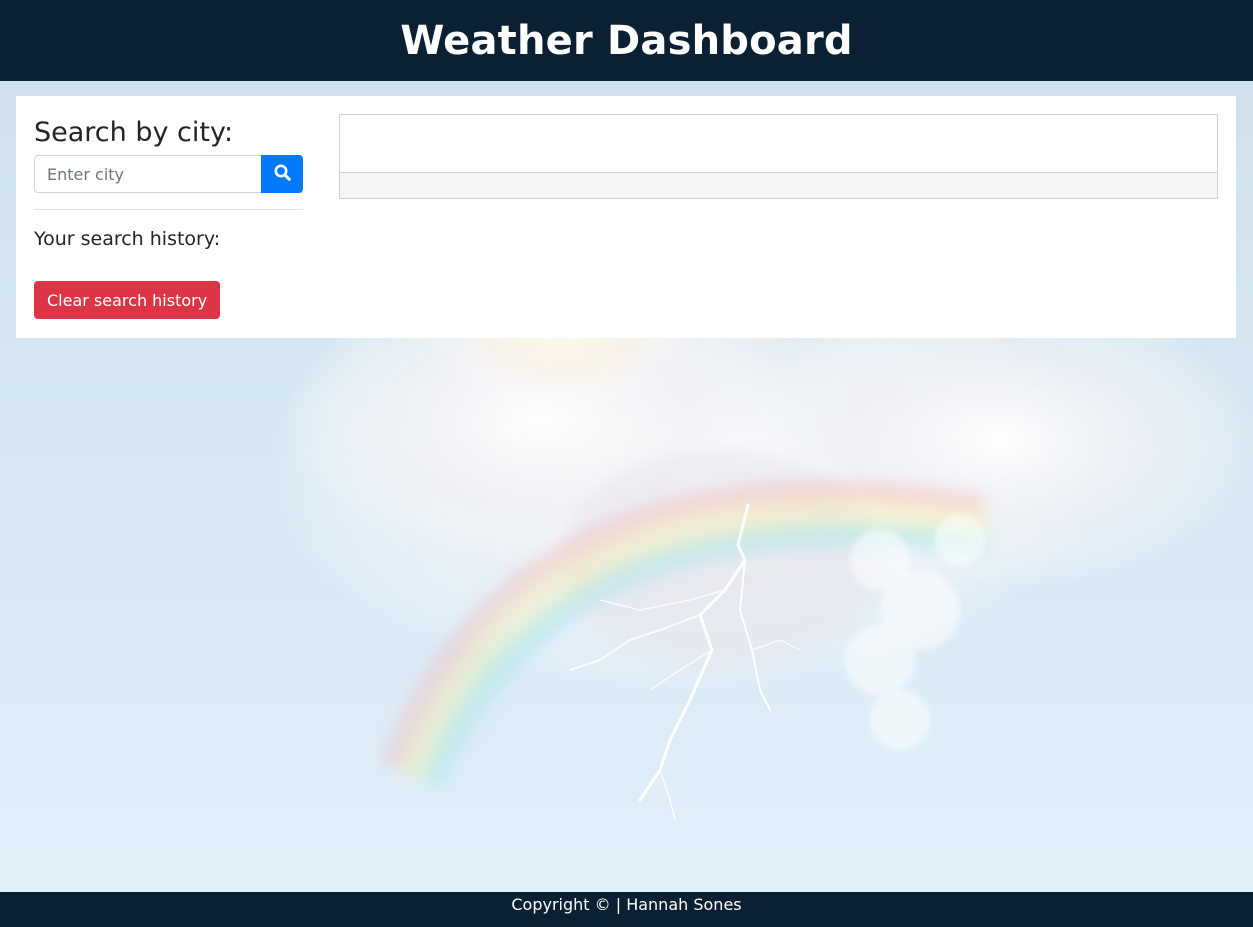 The image size is (1253, 927). I want to click on search-button, so click(282, 174).